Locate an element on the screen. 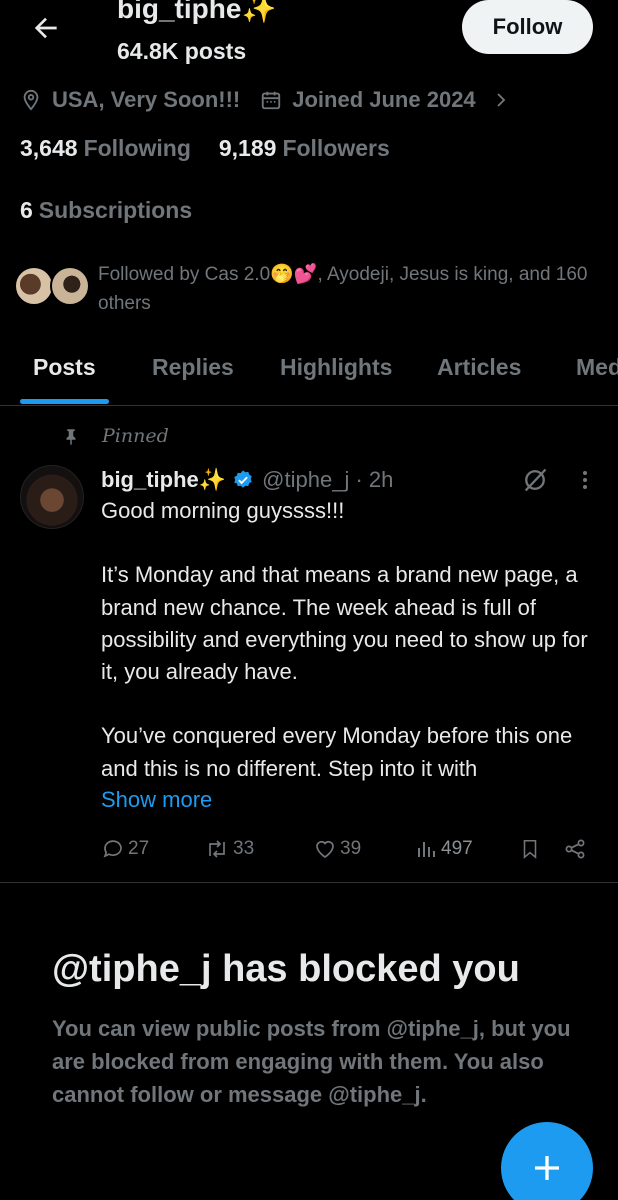 This screenshot has width=618, height=1200. back-button is located at coordinates (46, 28).